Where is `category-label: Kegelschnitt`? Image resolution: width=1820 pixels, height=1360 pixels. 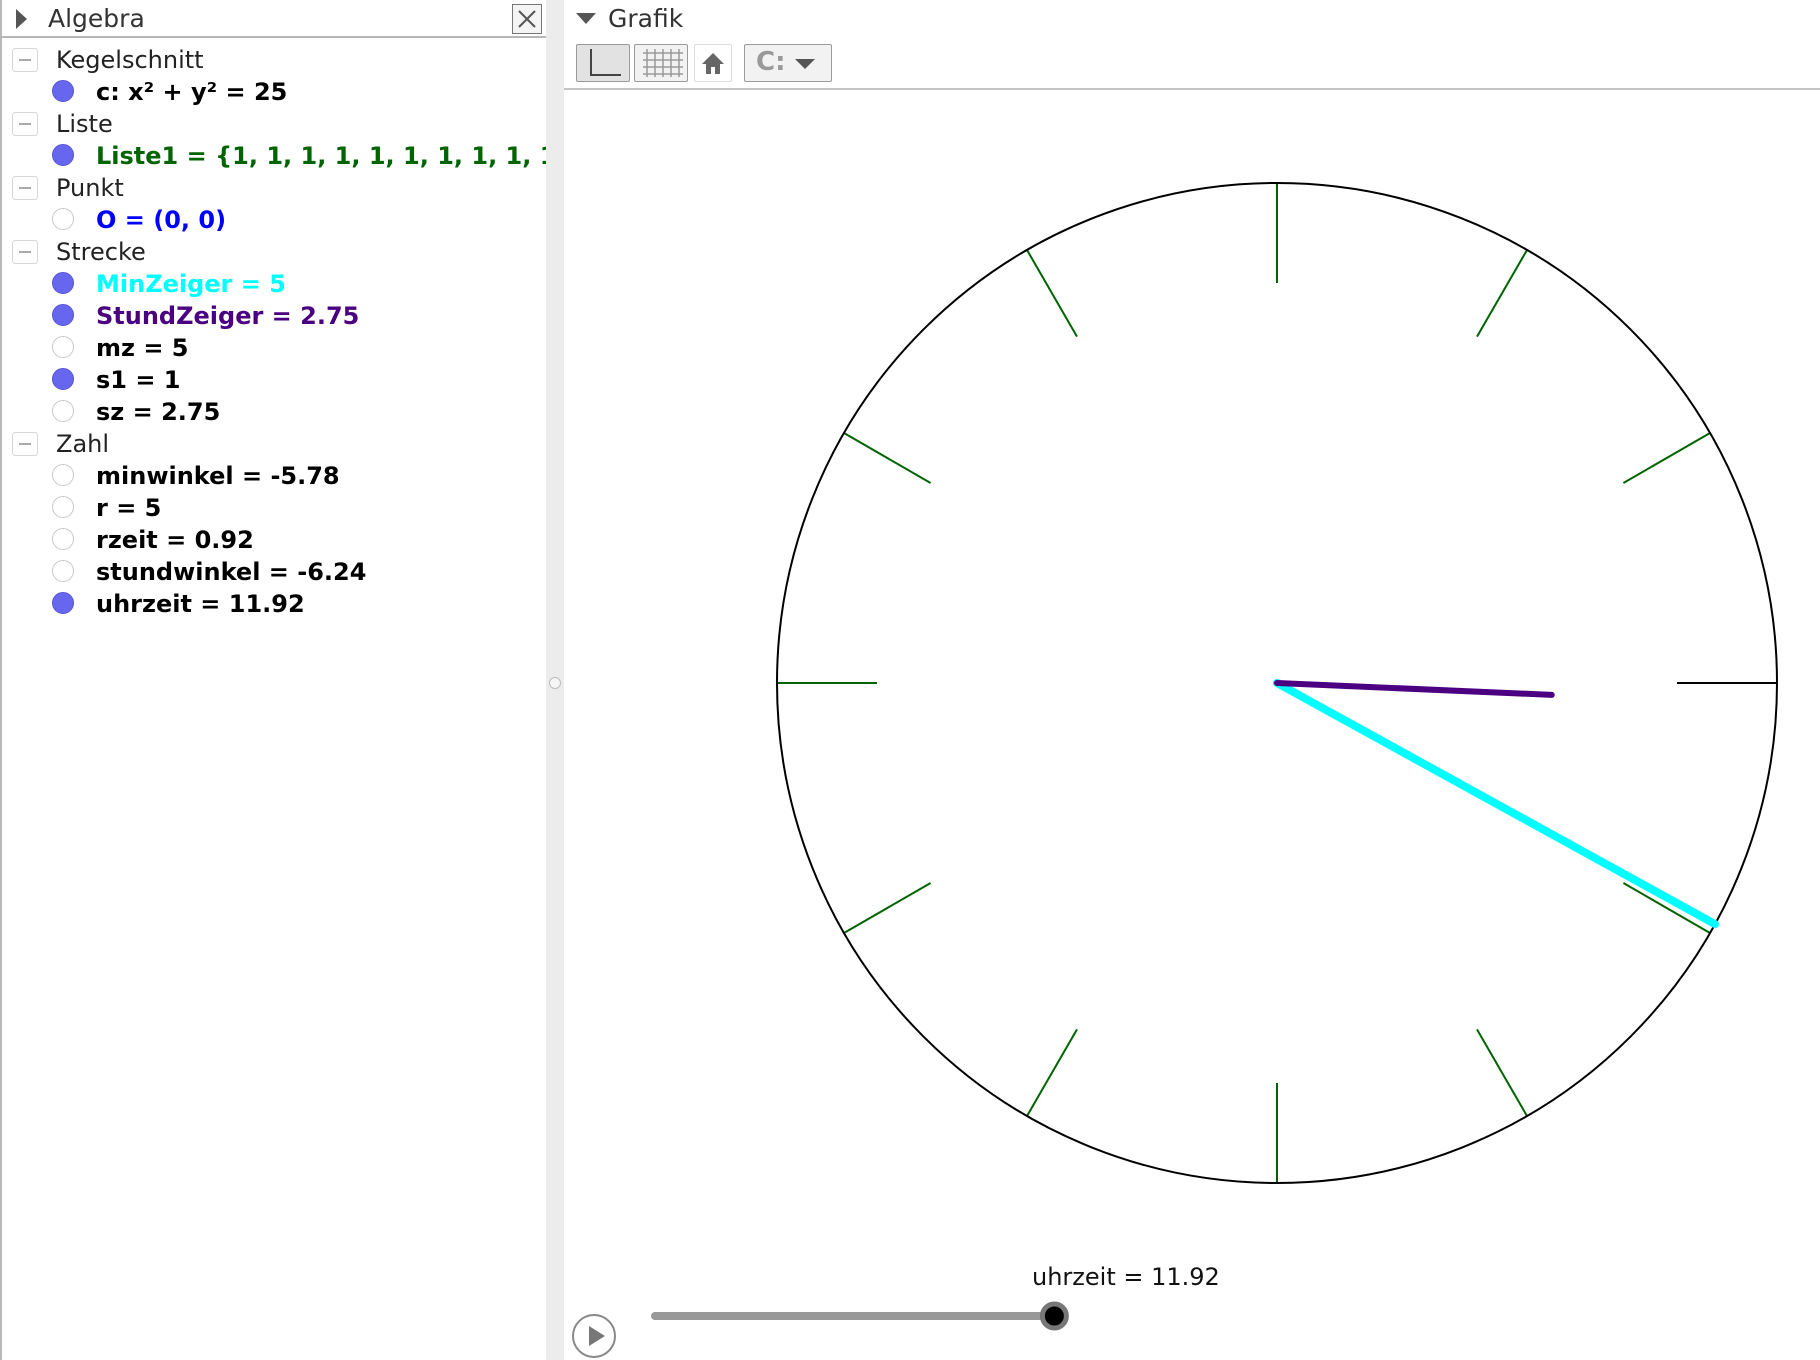 category-label: Kegelschnitt is located at coordinates (130, 60).